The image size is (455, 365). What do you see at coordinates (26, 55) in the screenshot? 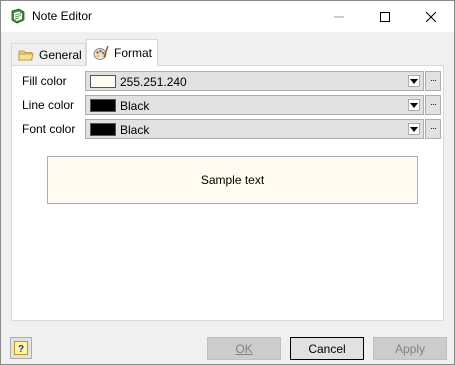
I see `folder-icon` at bounding box center [26, 55].